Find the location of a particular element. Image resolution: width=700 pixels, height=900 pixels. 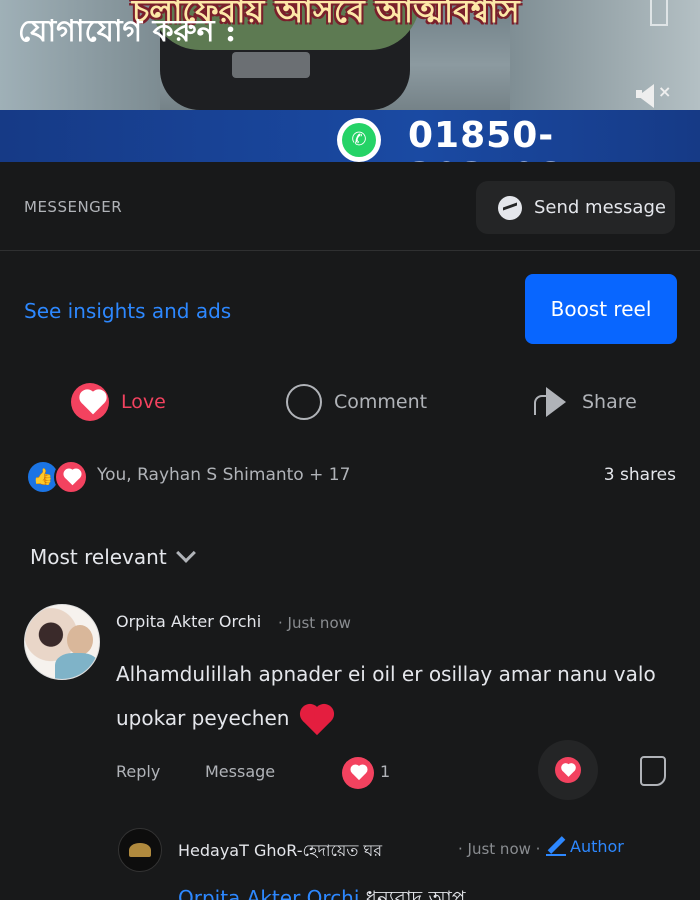

react-button is located at coordinates (568, 770).